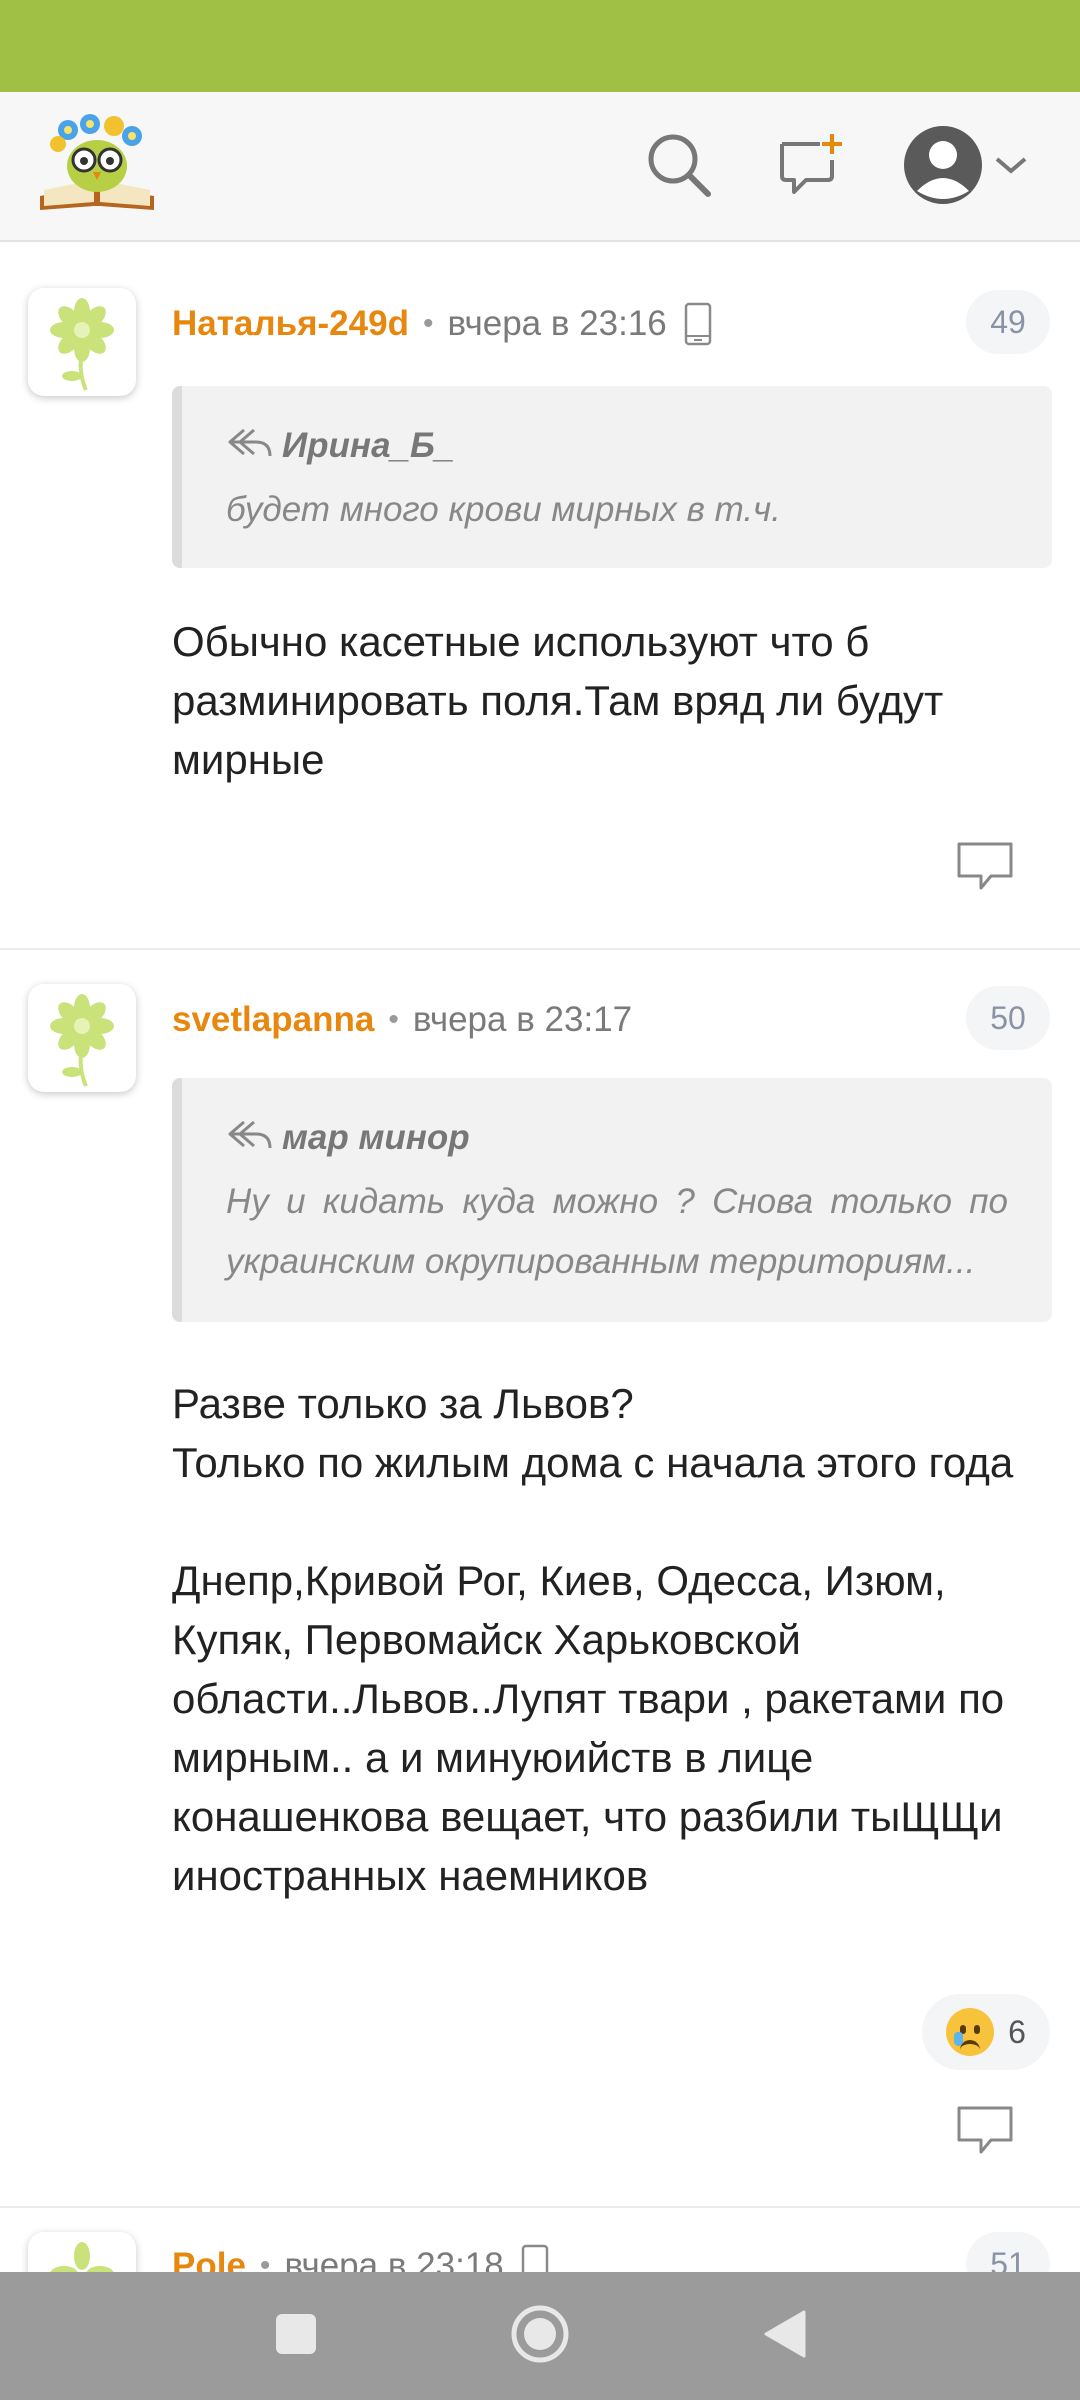 Image resolution: width=1080 pixels, height=2400 pixels. What do you see at coordinates (442, 324) in the screenshot?
I see `comment-meta: Наталья-249d • вчера в 23:16` at bounding box center [442, 324].